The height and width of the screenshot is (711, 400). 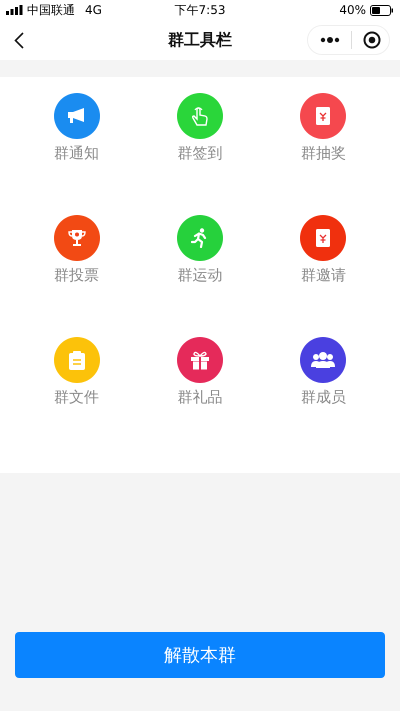 What do you see at coordinates (199, 153) in the screenshot?
I see `tool-label: 群签到` at bounding box center [199, 153].